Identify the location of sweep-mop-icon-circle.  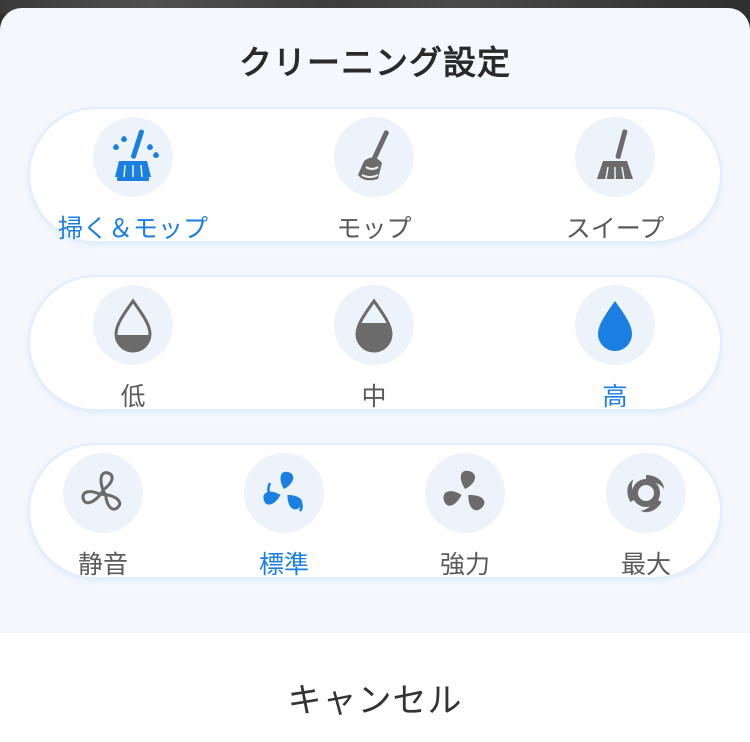
(133, 157).